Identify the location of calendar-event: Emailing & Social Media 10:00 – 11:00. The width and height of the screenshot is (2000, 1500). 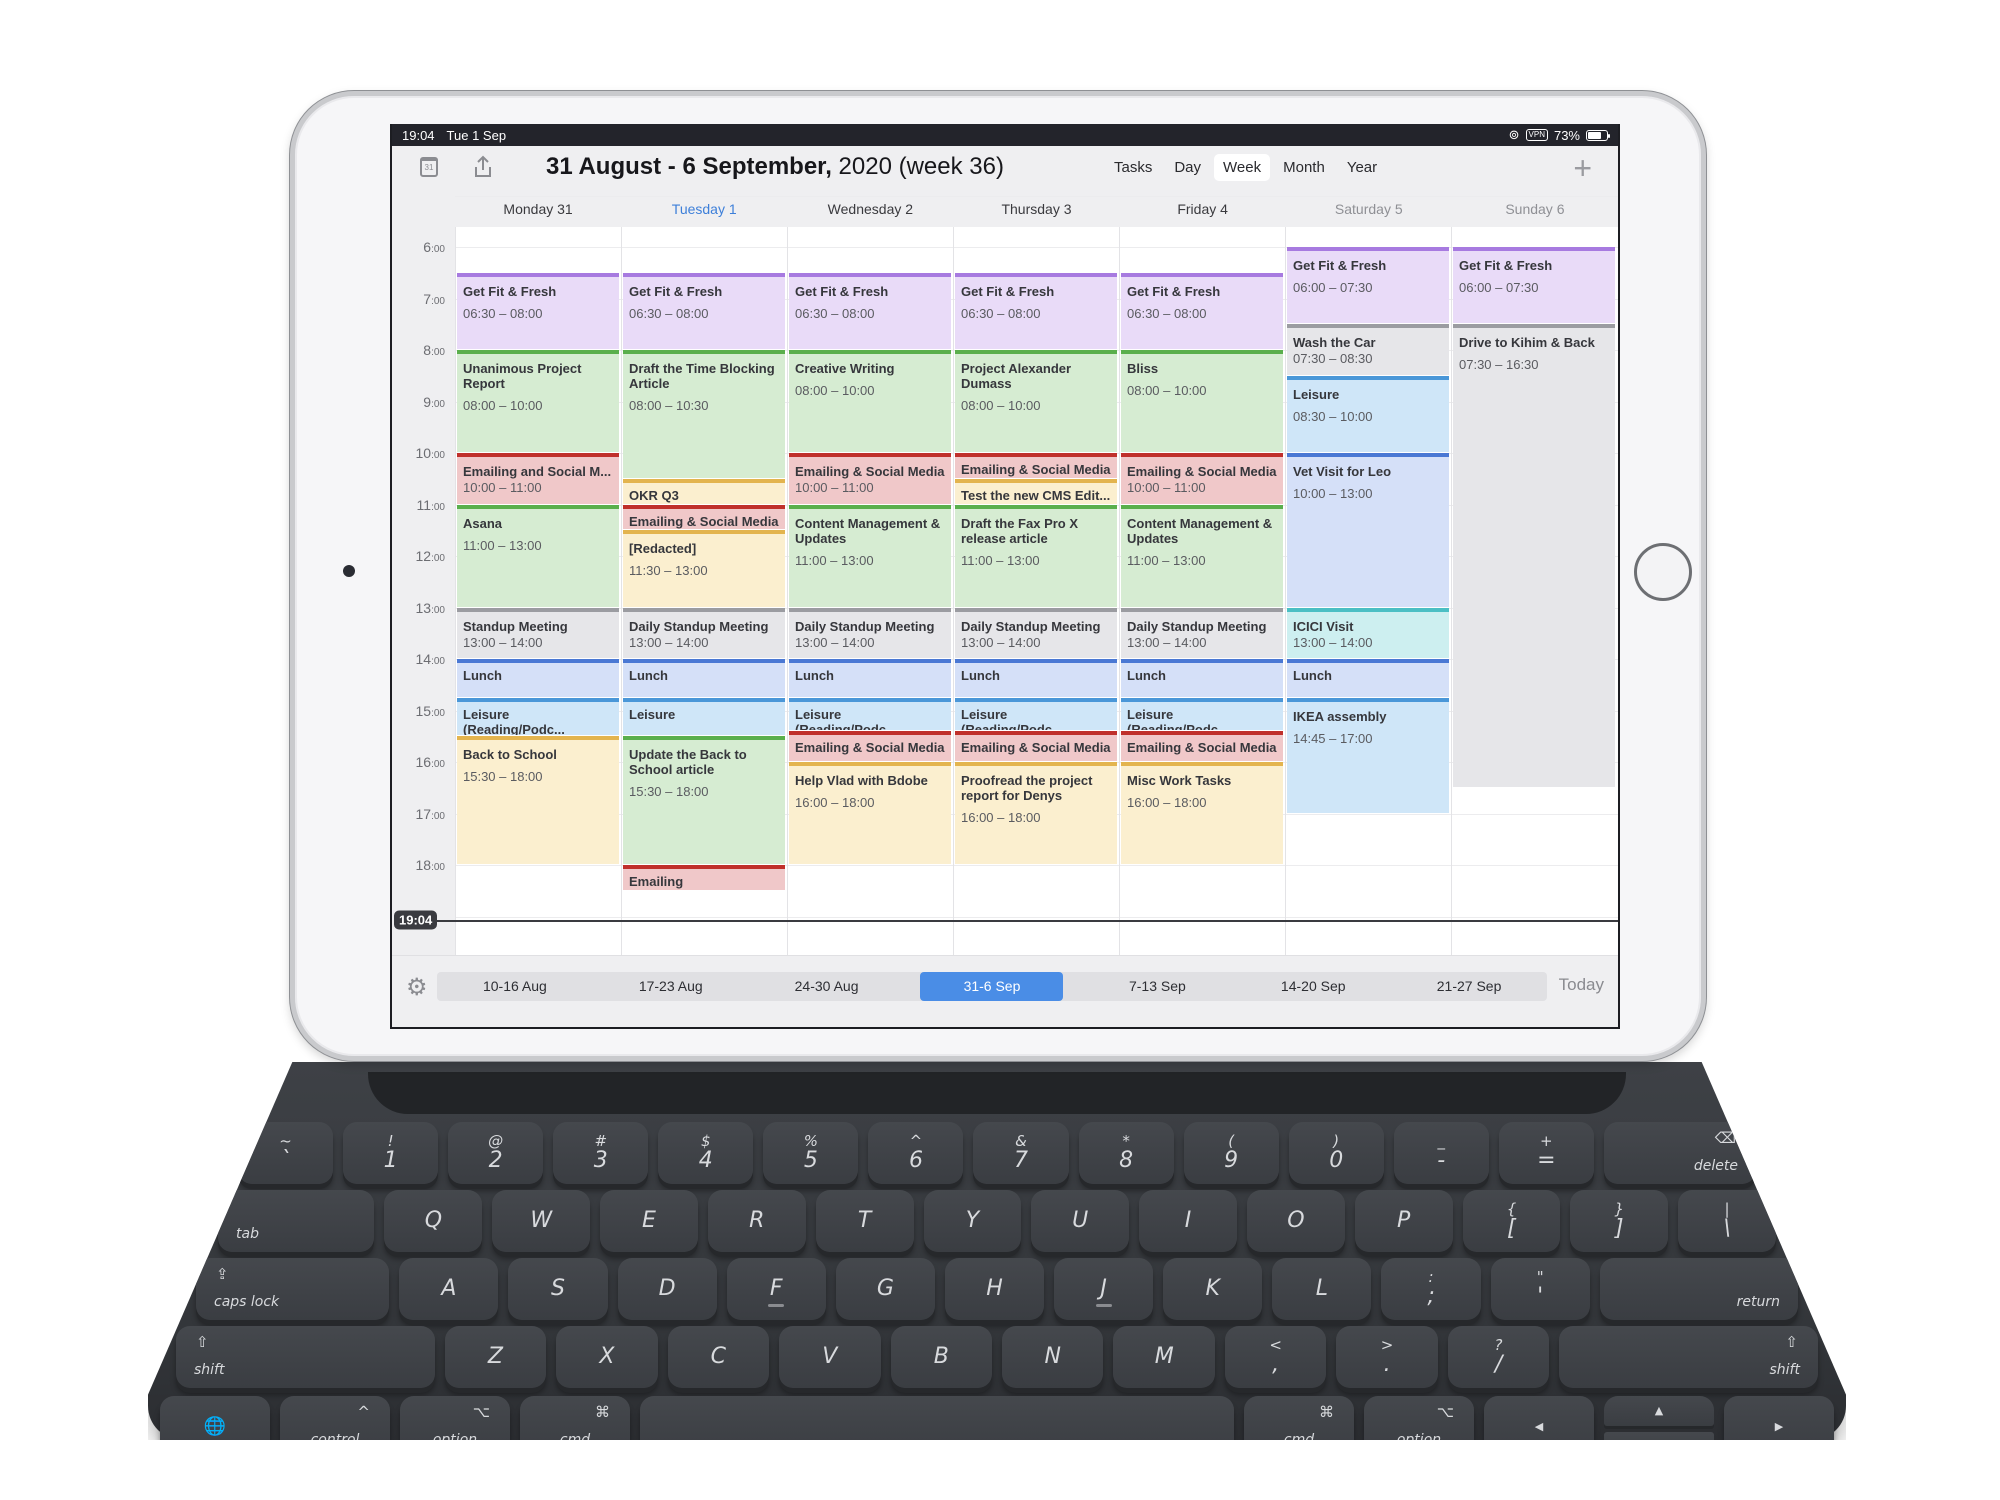
(1202, 478).